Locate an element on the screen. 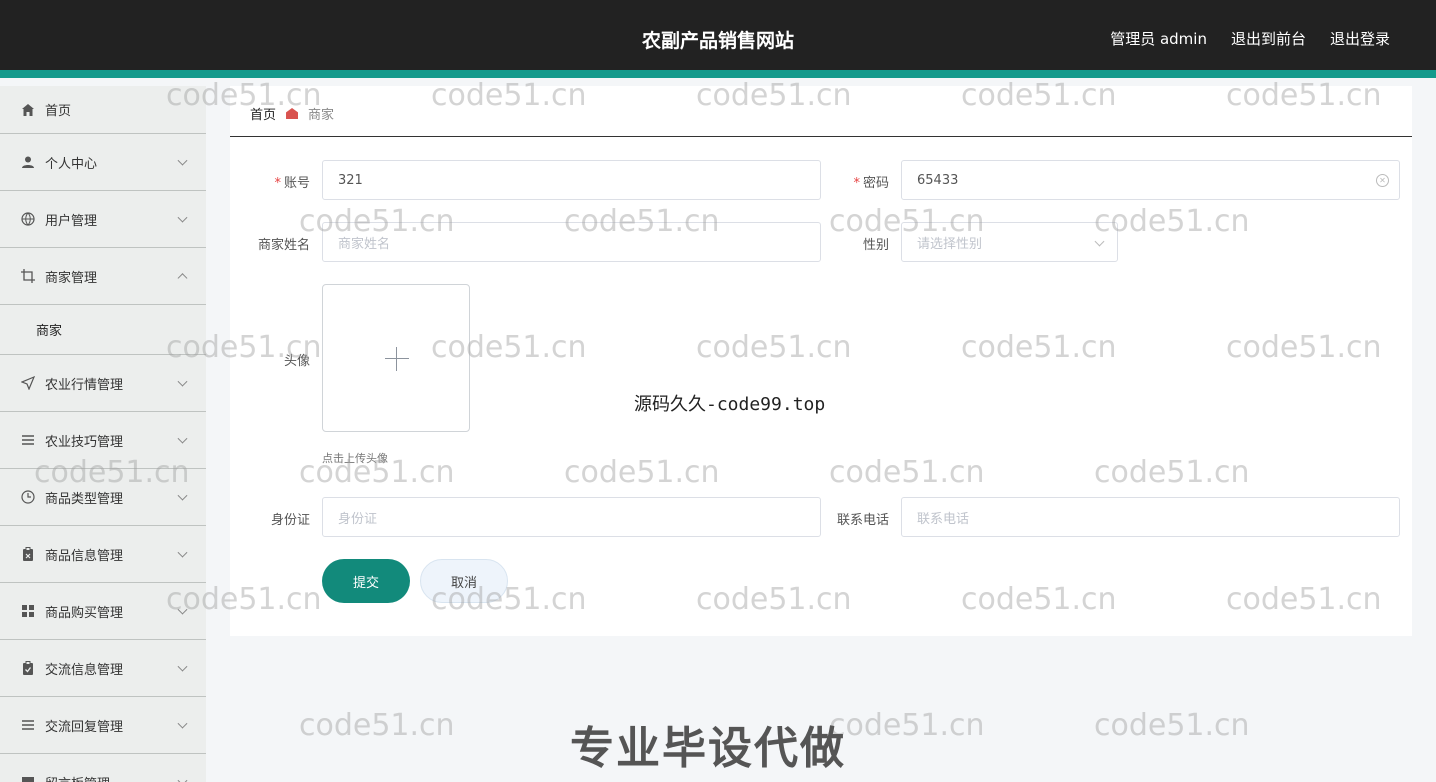 The image size is (1436, 782). send-icon is located at coordinates (28, 383).